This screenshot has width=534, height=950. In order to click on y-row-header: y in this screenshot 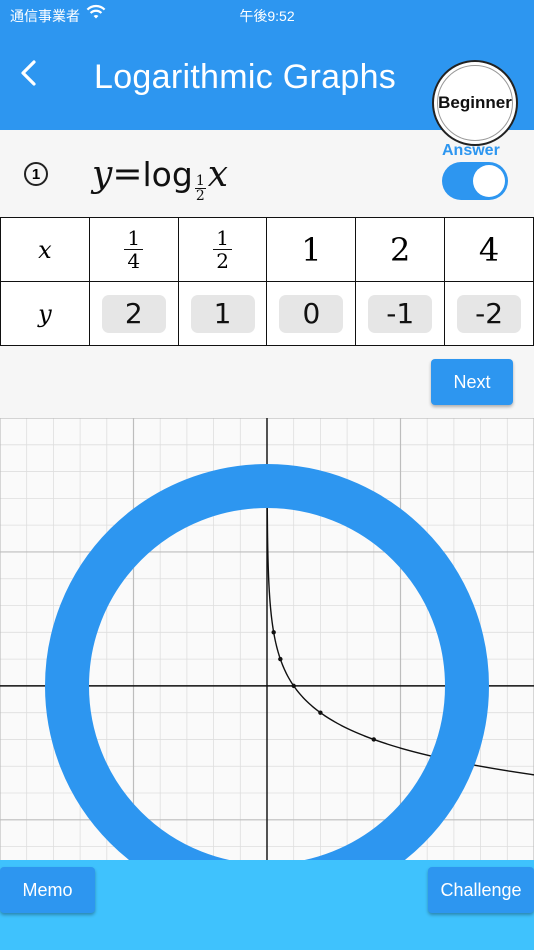, I will do `click(45, 313)`.